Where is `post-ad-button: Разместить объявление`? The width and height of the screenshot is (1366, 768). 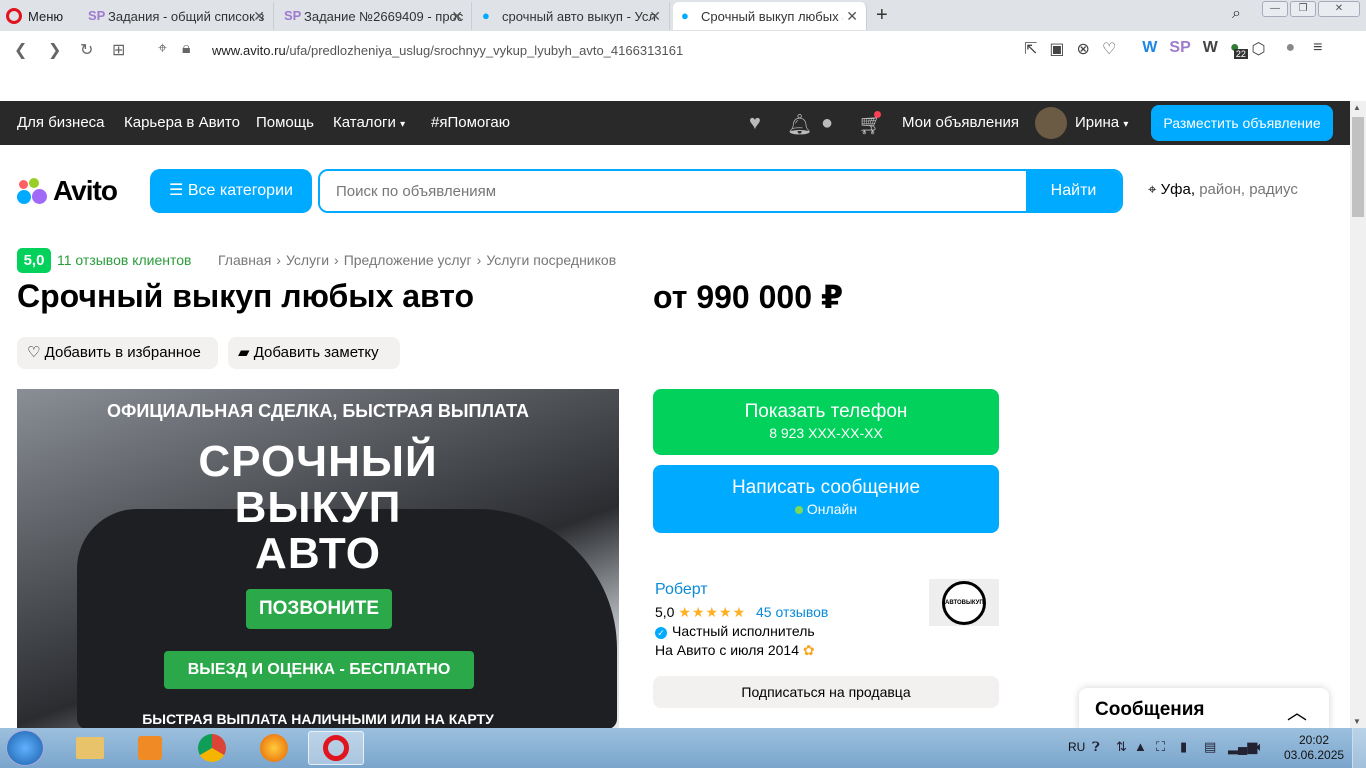
post-ad-button: Разместить объявление is located at coordinates (1242, 123).